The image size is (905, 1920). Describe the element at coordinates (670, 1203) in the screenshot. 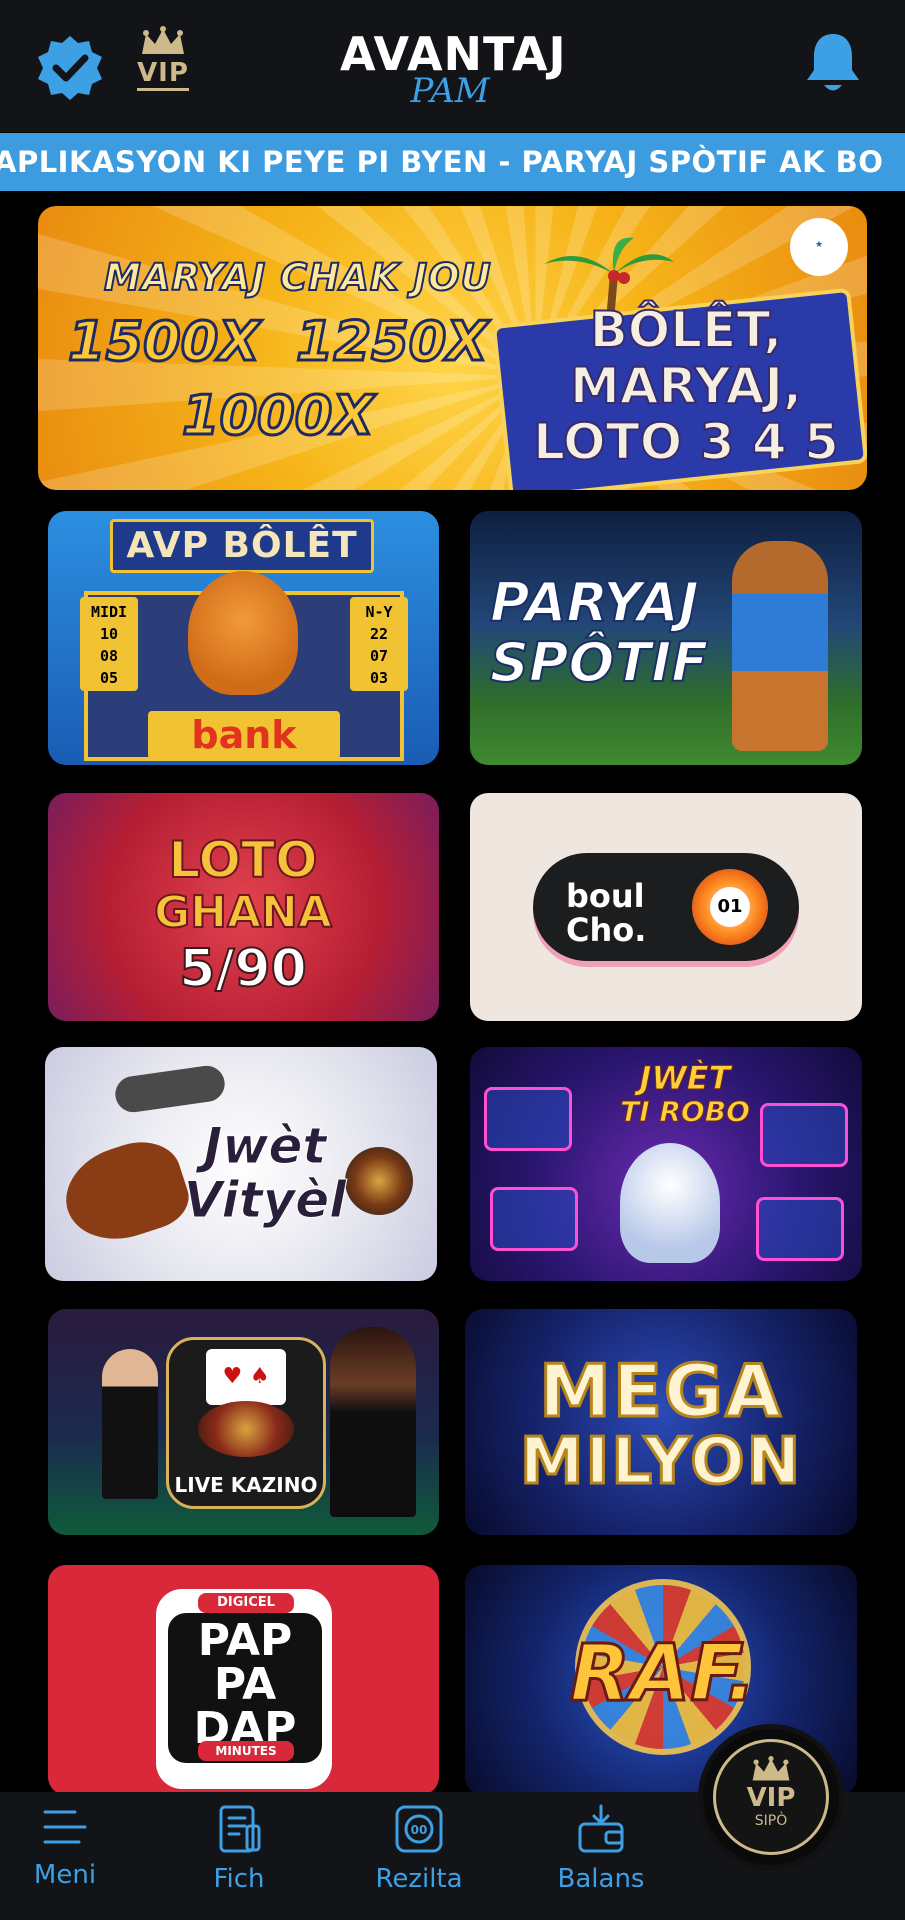

I see `robot-mascot` at that location.